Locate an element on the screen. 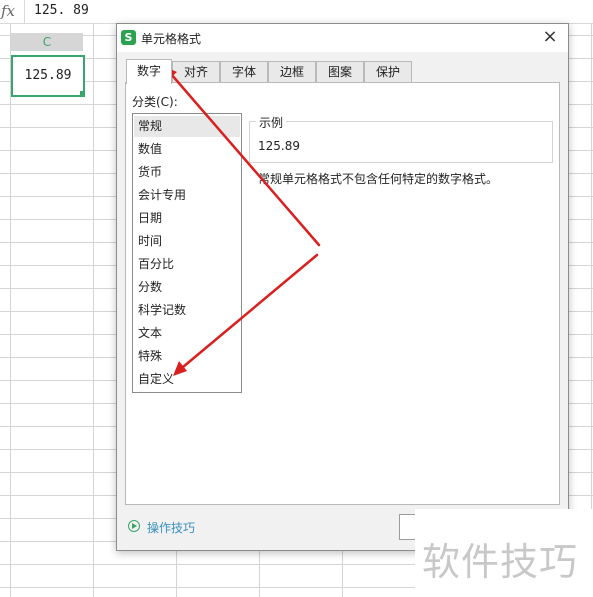 The height and width of the screenshot is (597, 593). category-general: 常规 is located at coordinates (187, 126).